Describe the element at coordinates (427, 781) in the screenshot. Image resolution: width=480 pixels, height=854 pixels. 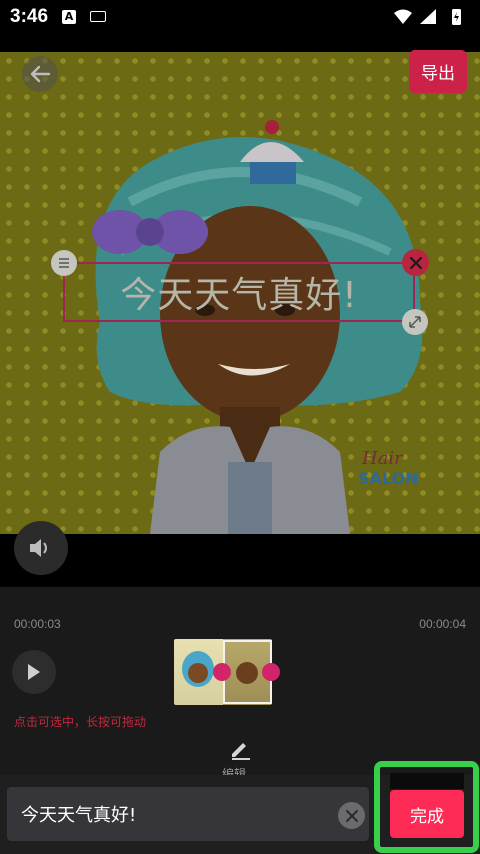
I see `done-button-top` at that location.